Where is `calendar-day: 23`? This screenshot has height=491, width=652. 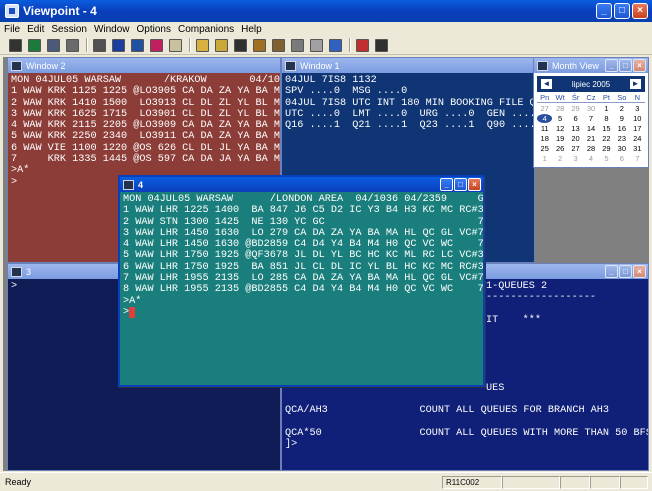
calendar-day: 23 is located at coordinates (621, 138).